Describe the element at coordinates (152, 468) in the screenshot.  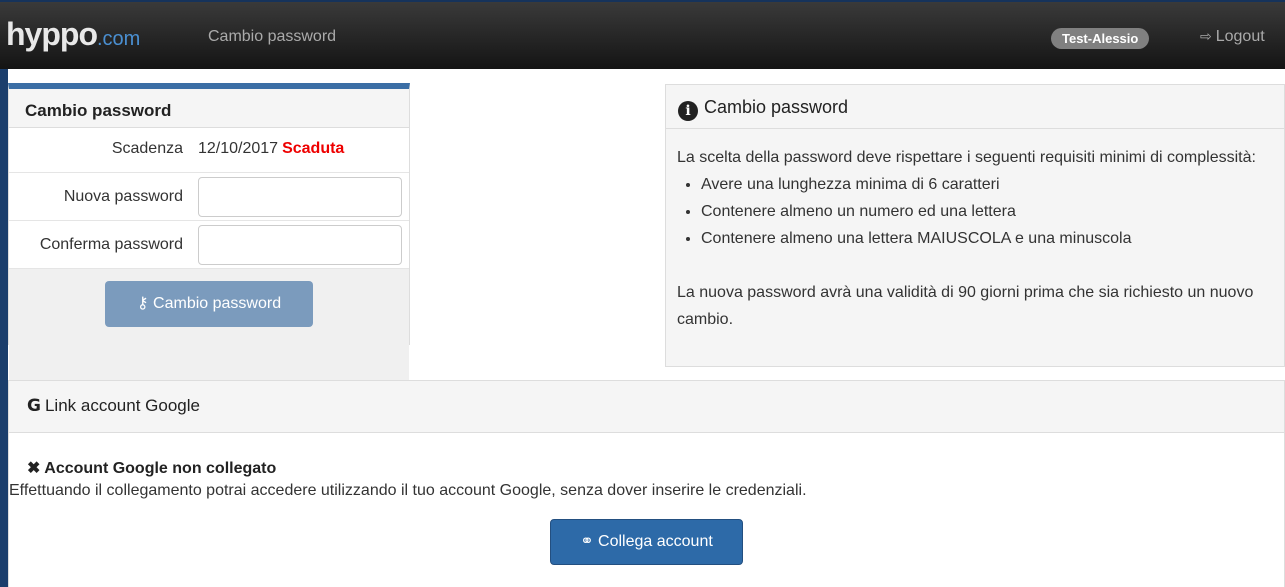
I see `google-link-status: ✖ Account Google non collegato` at that location.